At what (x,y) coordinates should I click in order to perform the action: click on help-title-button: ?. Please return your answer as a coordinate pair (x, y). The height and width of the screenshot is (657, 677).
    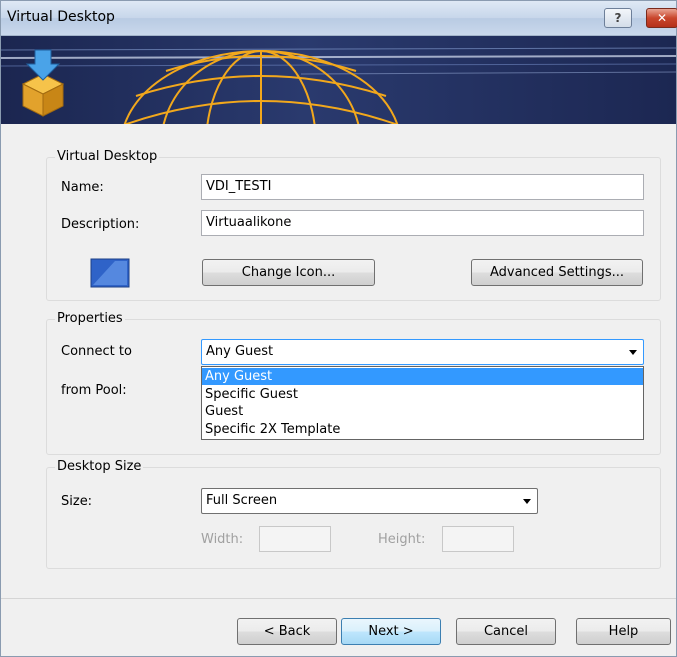
    Looking at the image, I should click on (618, 18).